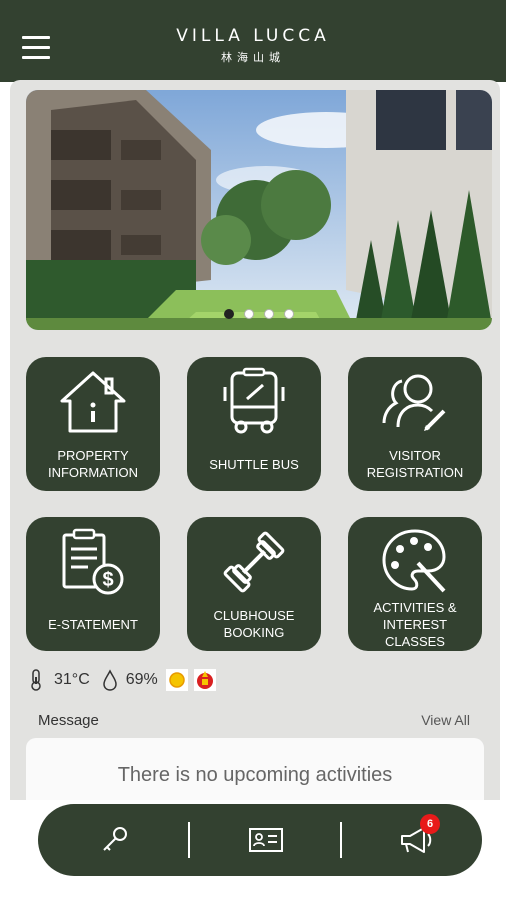 The height and width of the screenshot is (900, 506). Describe the element at coordinates (254, 632) in the screenshot. I see `tile-label-line2: BOOKING` at that location.